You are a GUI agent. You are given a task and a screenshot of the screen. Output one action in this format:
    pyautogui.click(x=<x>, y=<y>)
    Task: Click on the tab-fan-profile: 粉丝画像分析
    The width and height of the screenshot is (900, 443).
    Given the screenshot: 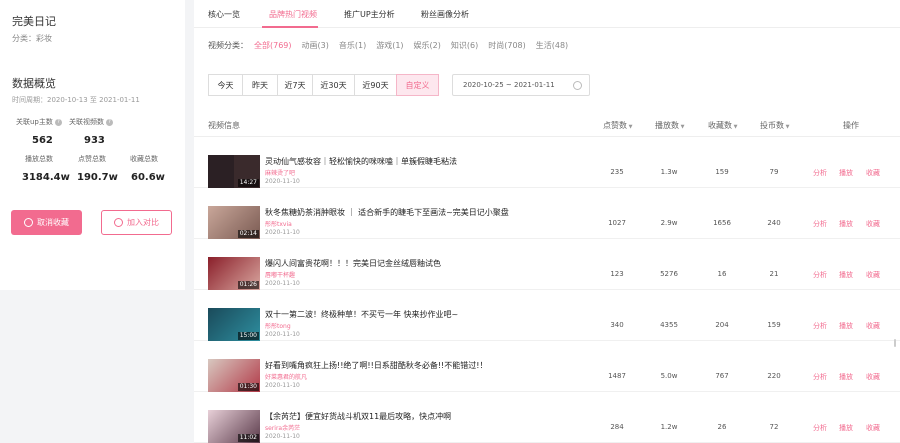 What is the action you would take?
    pyautogui.click(x=445, y=14)
    